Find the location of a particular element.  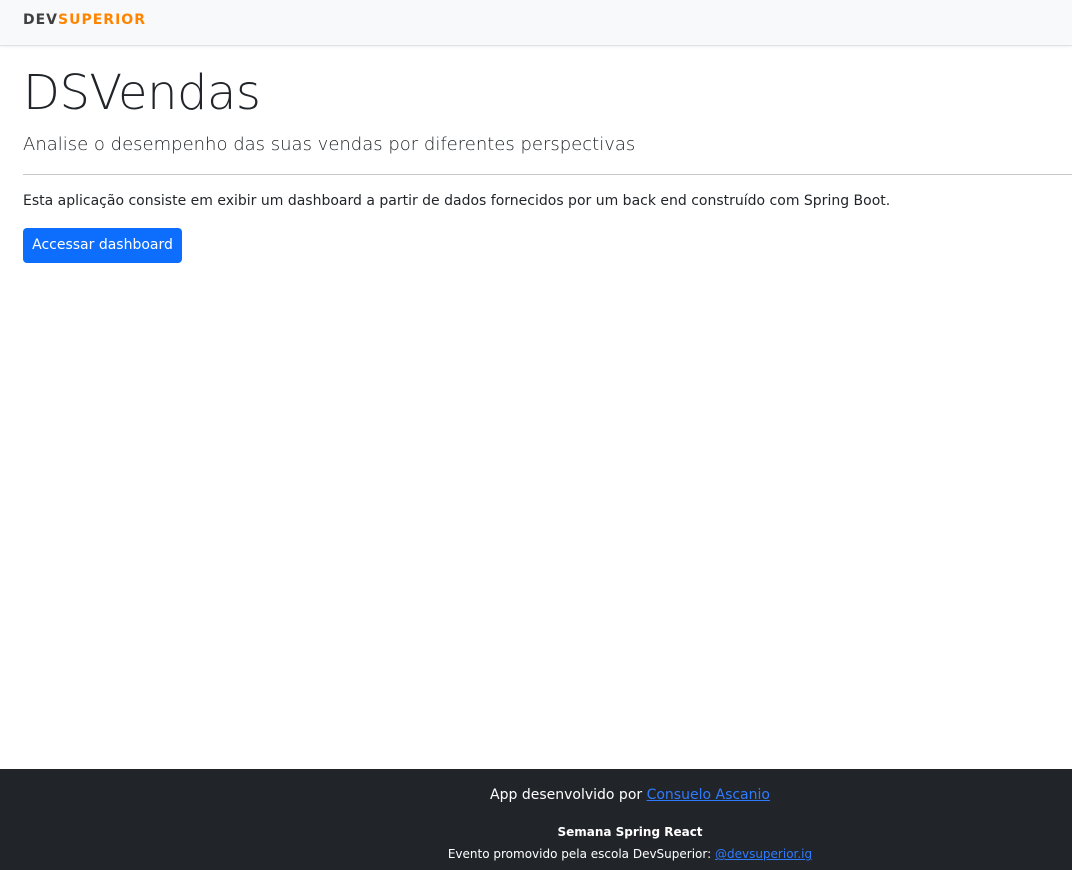

access-dashboard-button: Accessar dashboard is located at coordinates (102, 245).